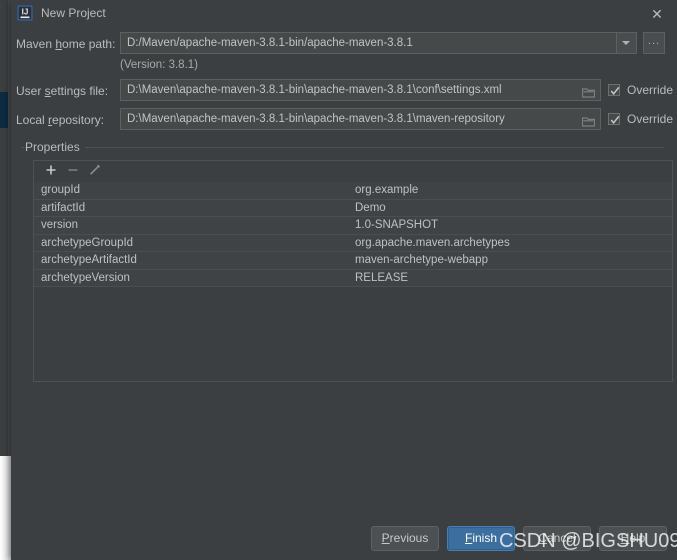 Image resolution: width=677 pixels, height=560 pixels. I want to click on property-value: org.apache.maven.archetypes, so click(432, 242).